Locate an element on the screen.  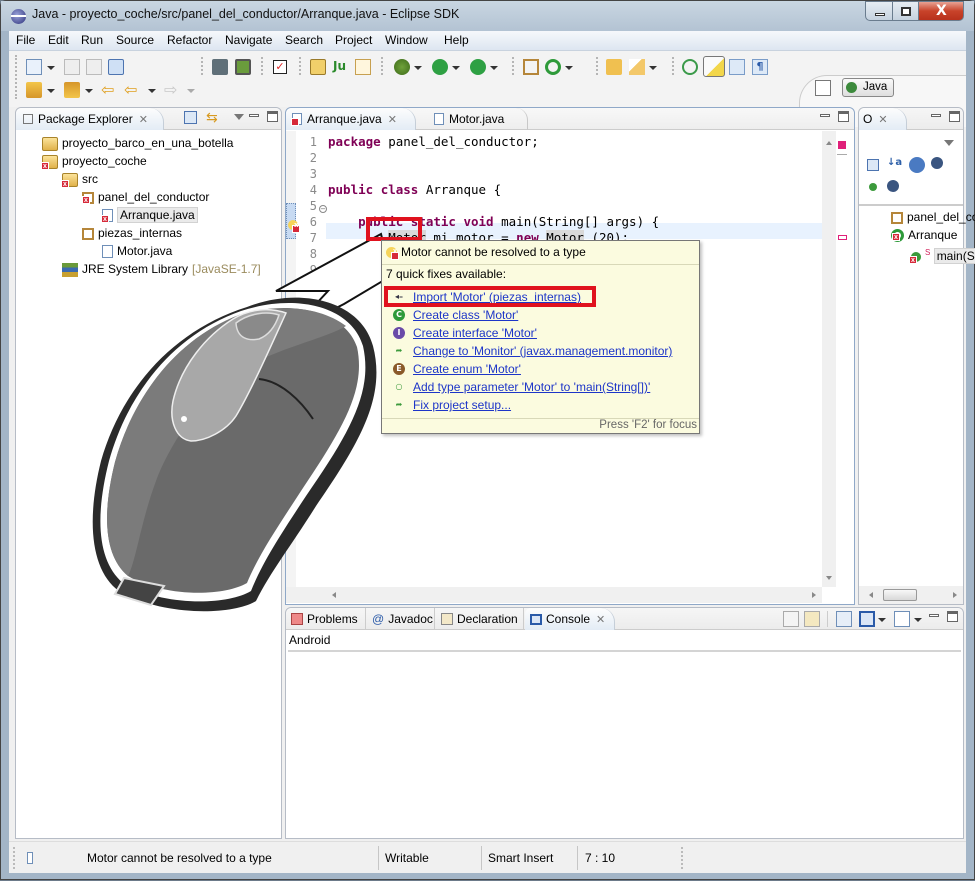
enum-icon: E is located at coordinates (399, 369).